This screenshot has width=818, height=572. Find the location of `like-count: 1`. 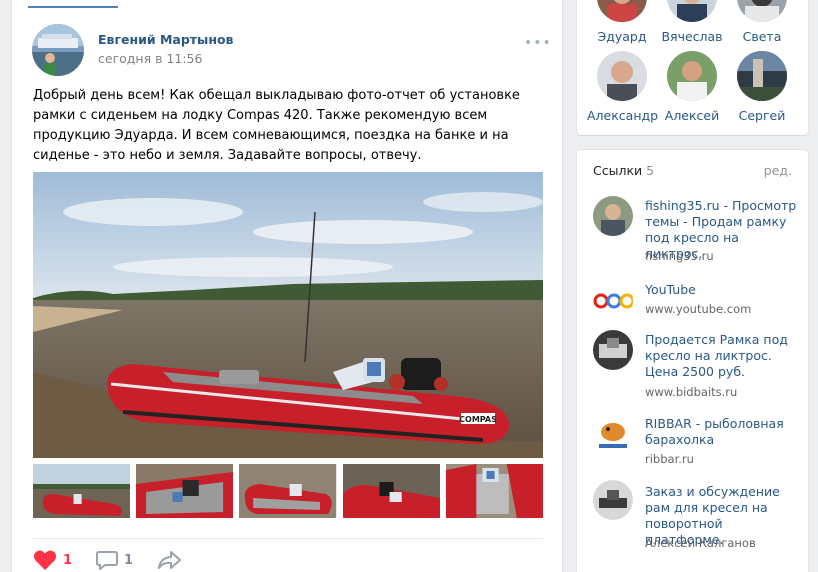

like-count: 1 is located at coordinates (68, 560).